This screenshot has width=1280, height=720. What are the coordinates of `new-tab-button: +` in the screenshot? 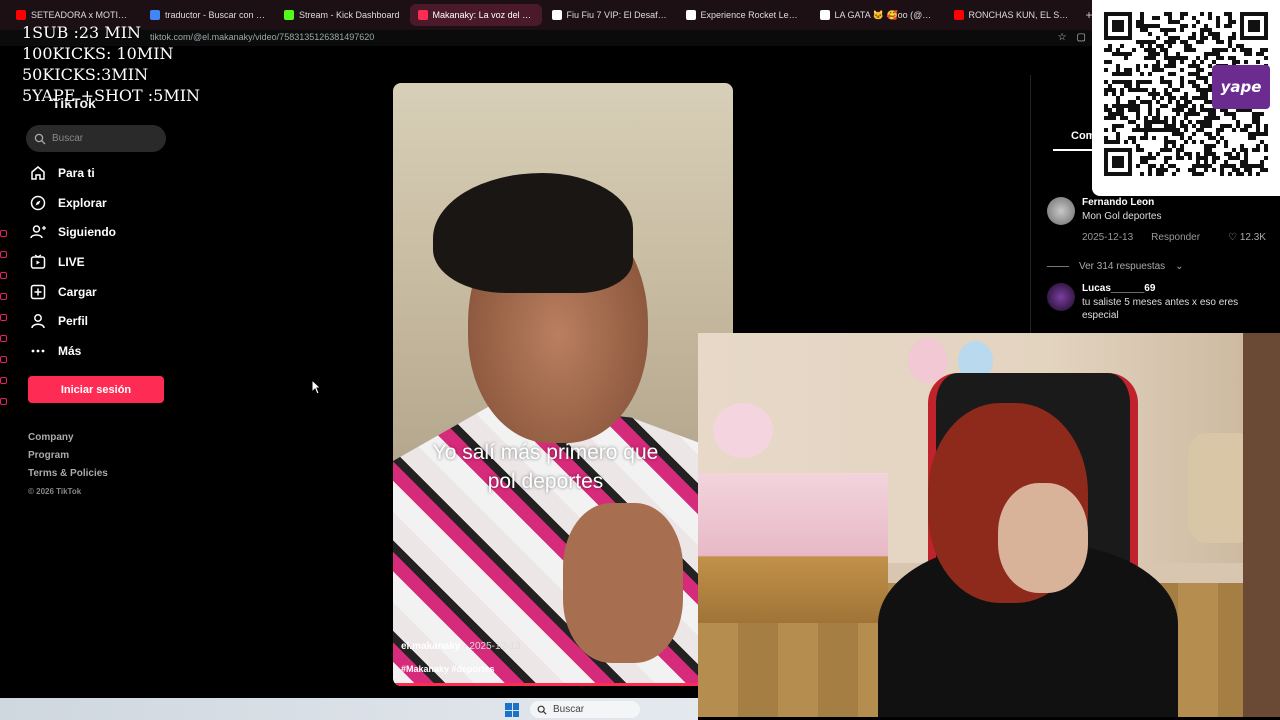 It's located at (1086, 15).